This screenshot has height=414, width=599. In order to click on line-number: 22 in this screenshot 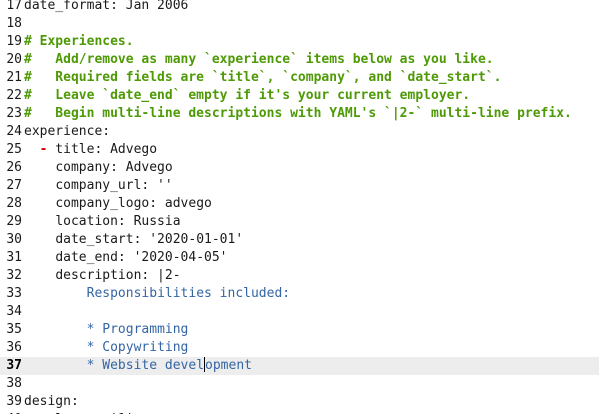, I will do `click(14, 95)`.